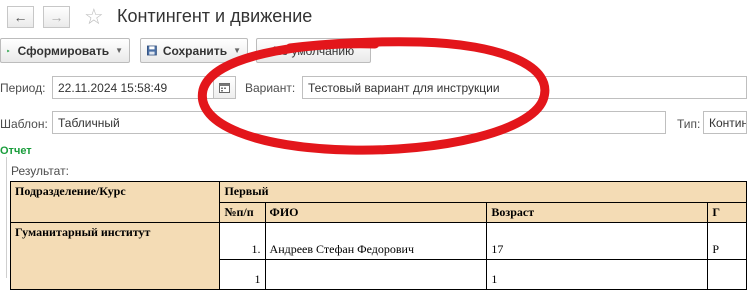 This screenshot has width=747, height=290. What do you see at coordinates (689, 124) in the screenshot?
I see `type-label: Тип:` at bounding box center [689, 124].